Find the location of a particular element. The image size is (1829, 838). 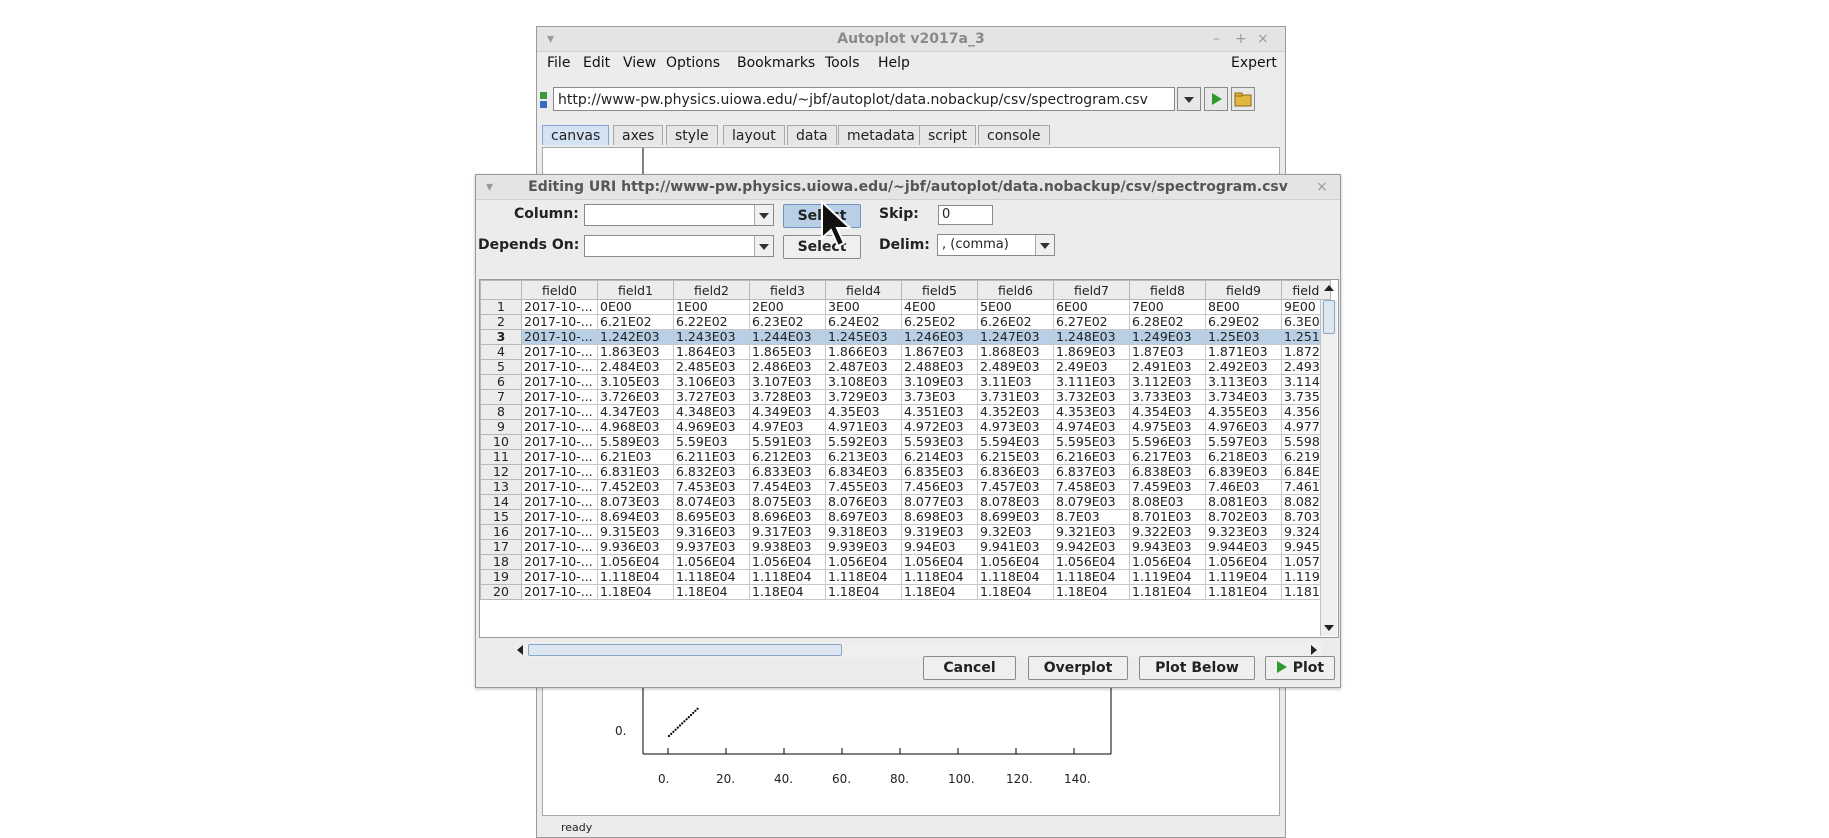

table-cell: 5.597E03 is located at coordinates (1243, 442).